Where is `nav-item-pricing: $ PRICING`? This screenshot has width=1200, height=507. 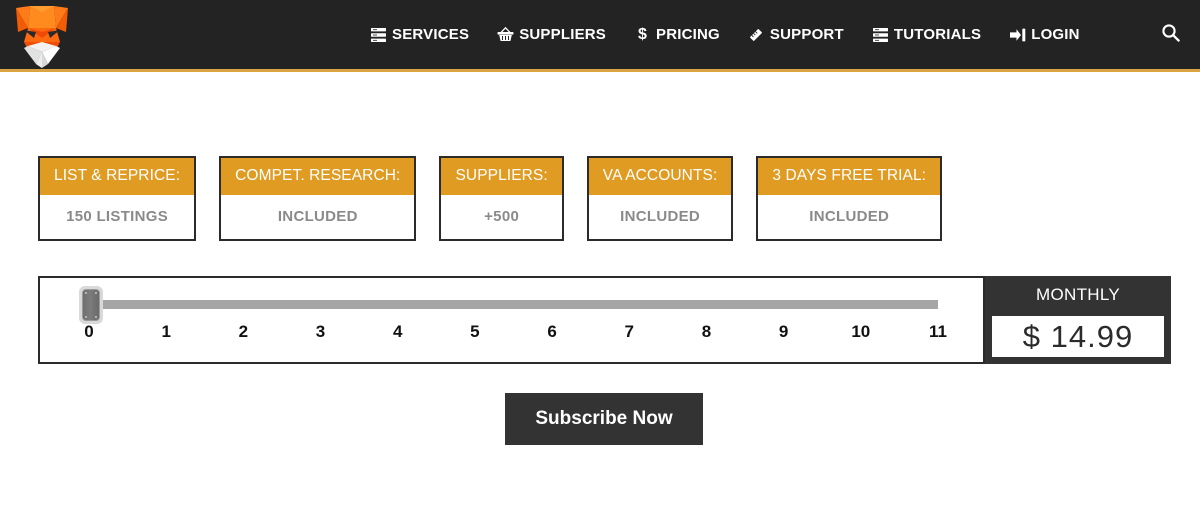 nav-item-pricing: $ PRICING is located at coordinates (677, 34).